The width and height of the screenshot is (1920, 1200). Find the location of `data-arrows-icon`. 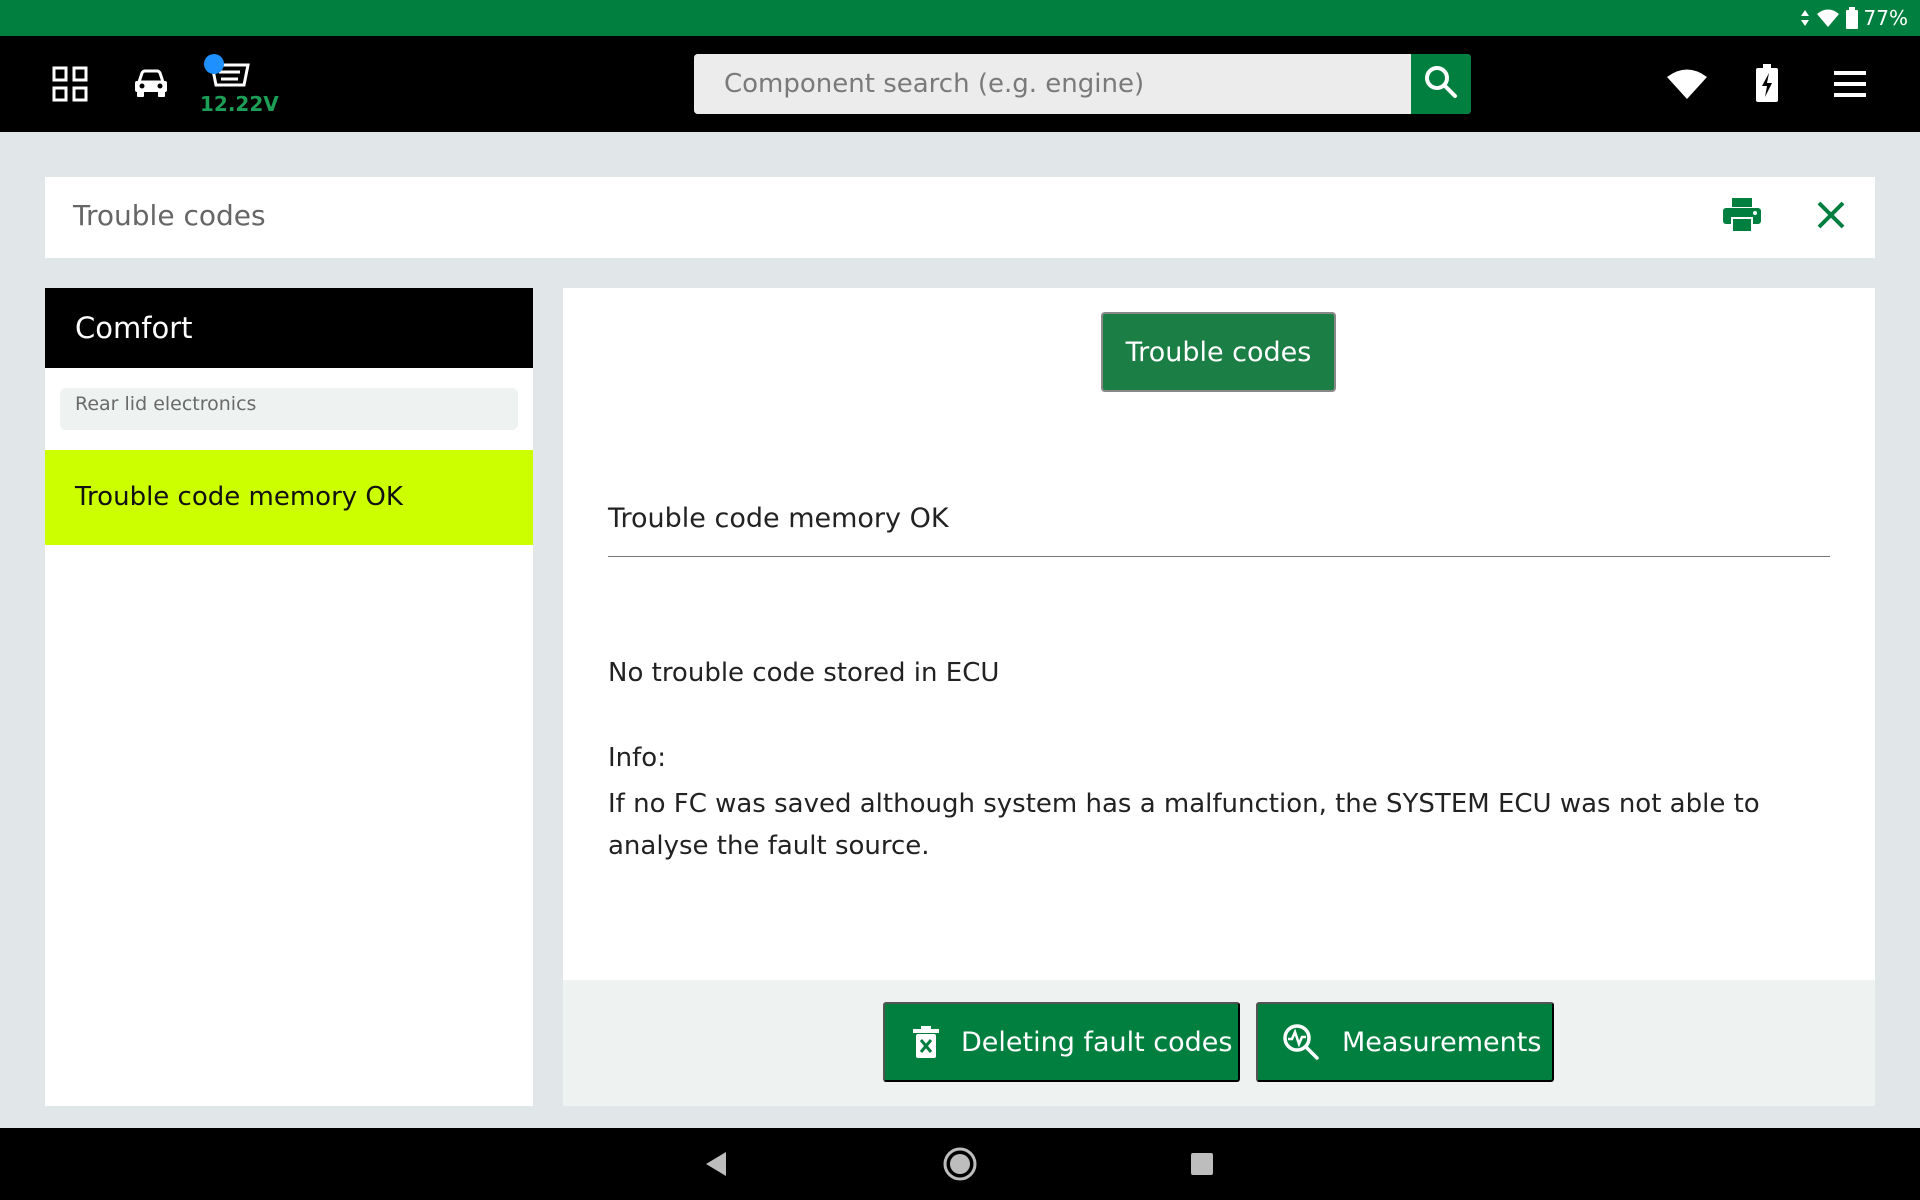

data-arrows-icon is located at coordinates (1805, 18).